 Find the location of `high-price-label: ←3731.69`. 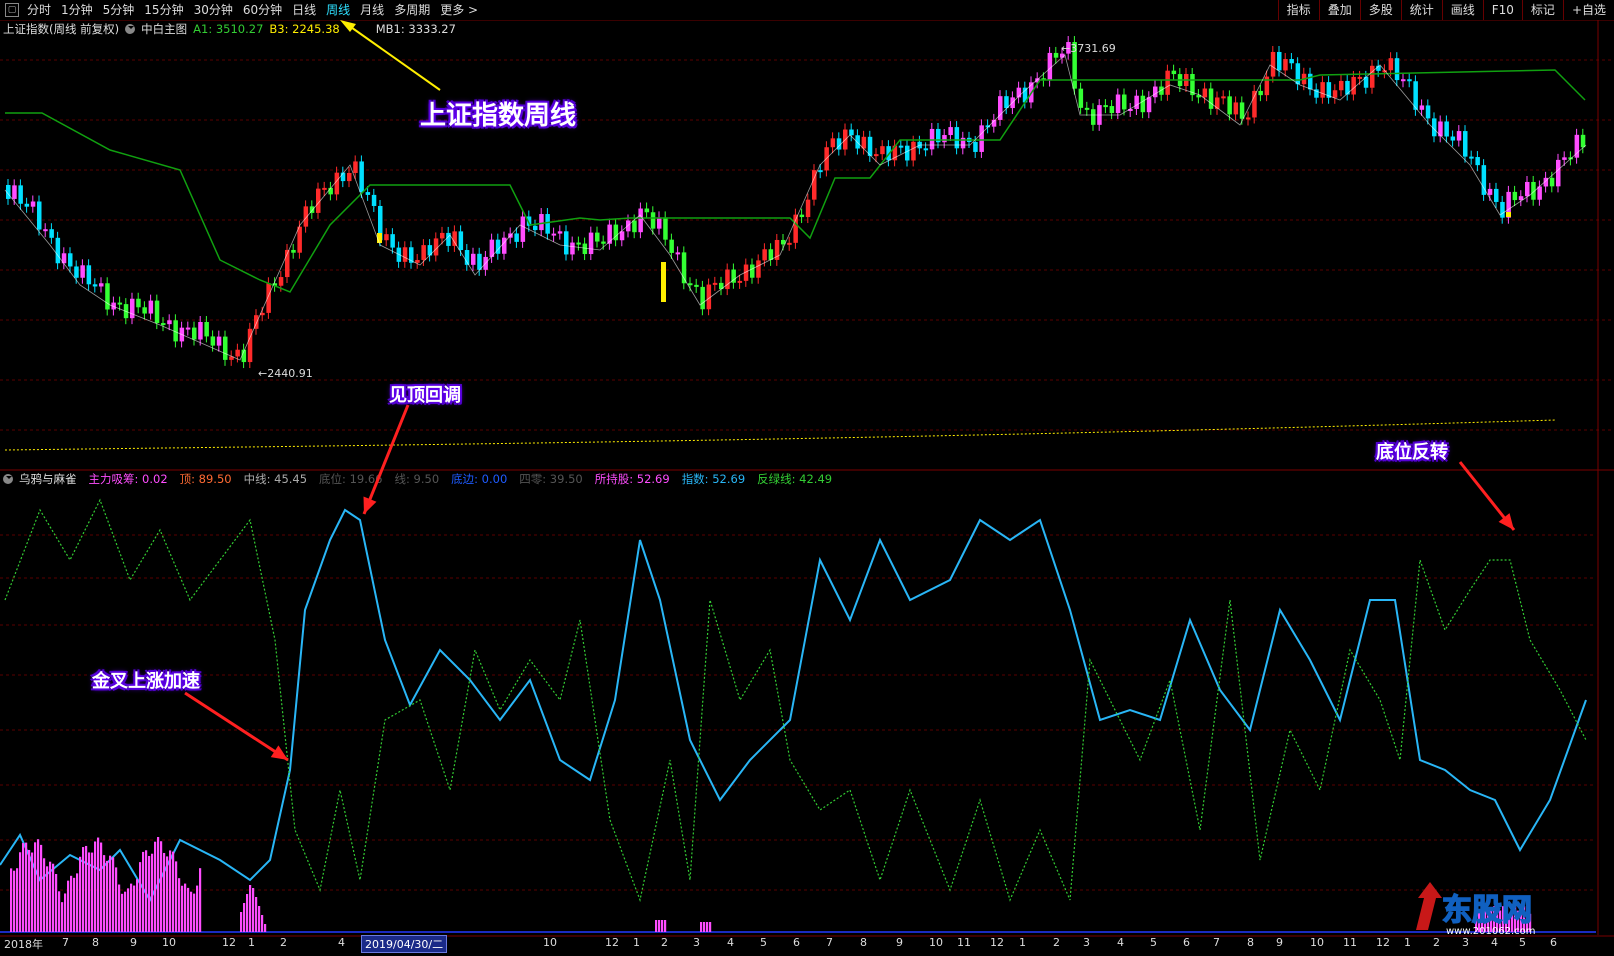

high-price-label: ←3731.69 is located at coordinates (1088, 48).